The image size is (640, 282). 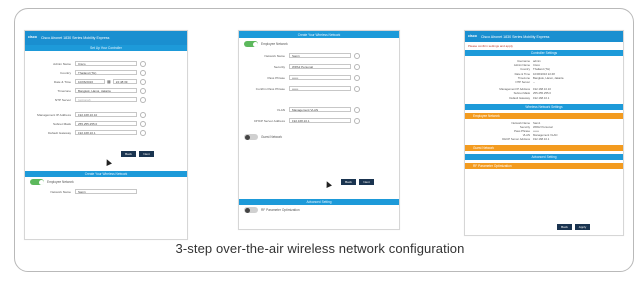 I want to click on default-gateway-input: 192.168.10.1, so click(x=106, y=132).